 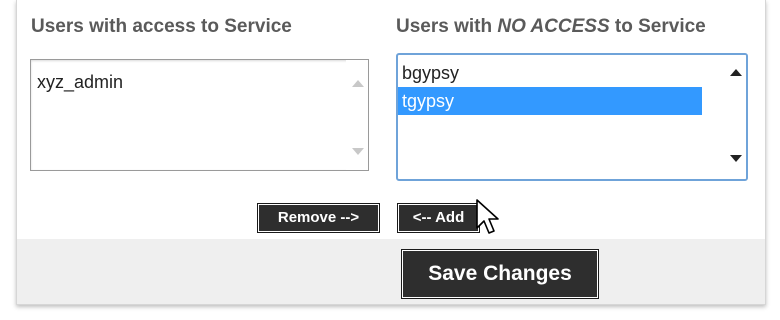 I want to click on no-access-heading: Users with NO ACCESS to Service, so click(x=551, y=27).